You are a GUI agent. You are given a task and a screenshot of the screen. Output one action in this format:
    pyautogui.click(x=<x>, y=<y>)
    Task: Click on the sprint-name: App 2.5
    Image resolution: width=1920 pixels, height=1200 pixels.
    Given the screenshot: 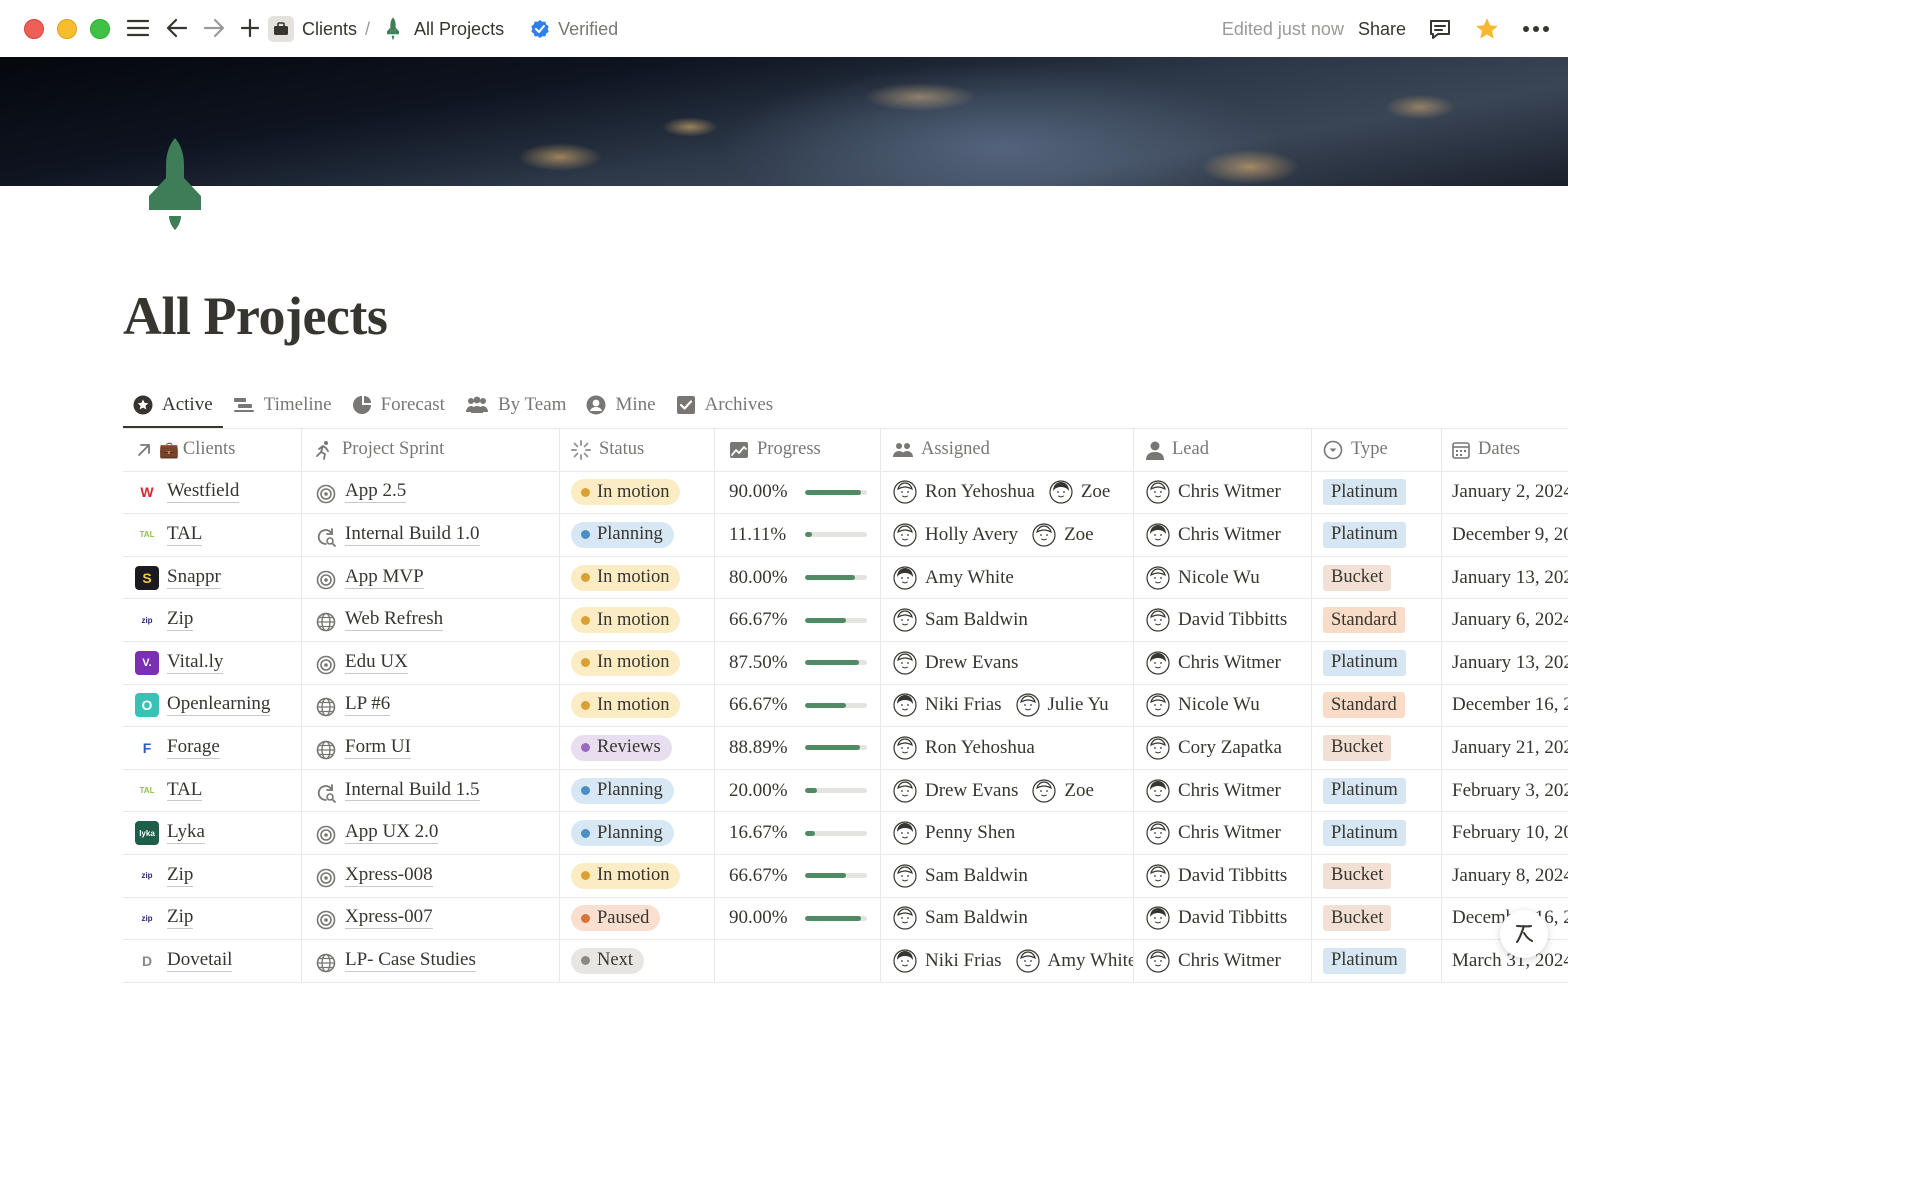 What is the action you would take?
    pyautogui.click(x=376, y=492)
    